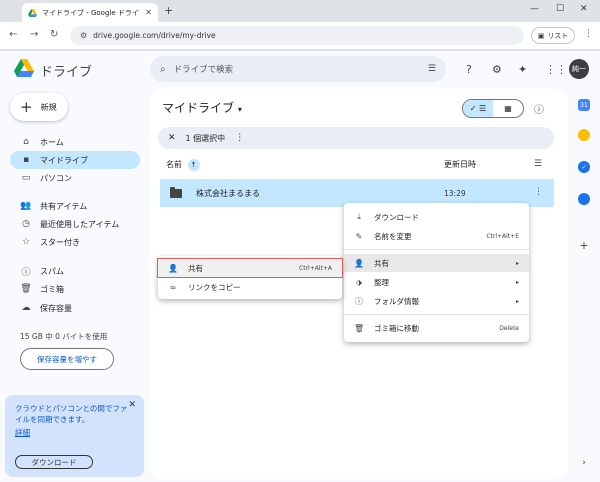 Image resolution: width=600 pixels, height=482 pixels. Describe the element at coordinates (359, 236) in the screenshot. I see `rename-icon: ✎` at that location.